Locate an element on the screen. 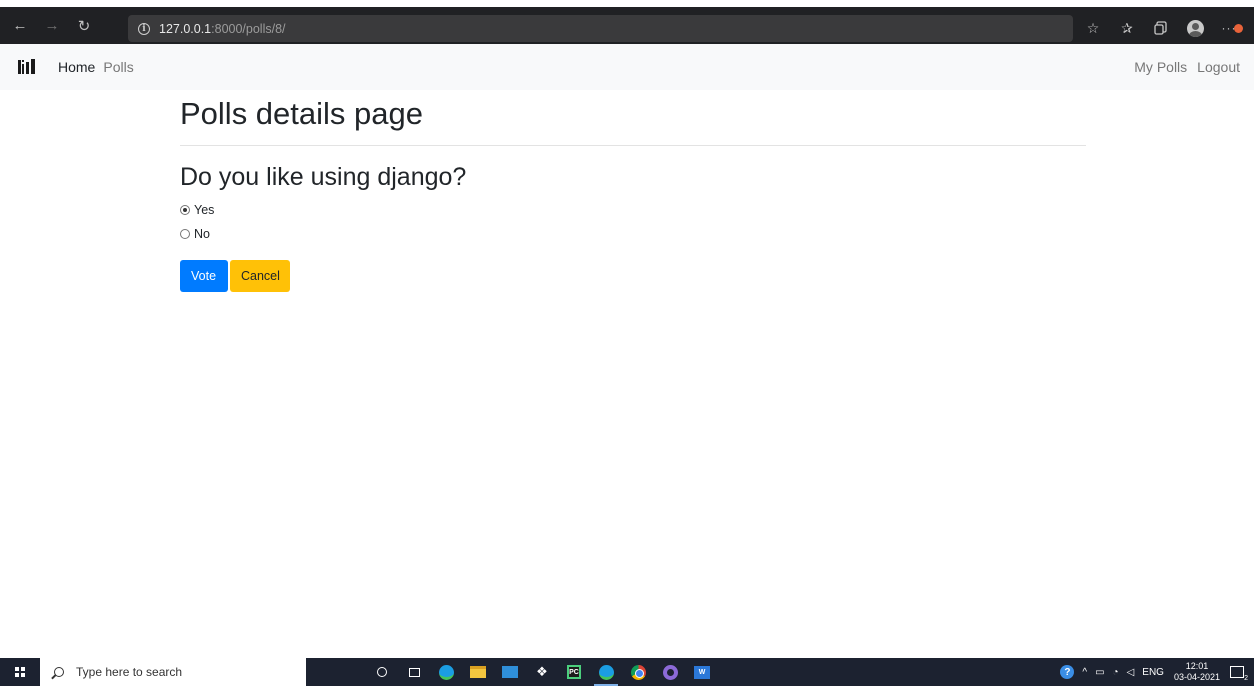 Image resolution: width=1254 pixels, height=686 pixels. divider is located at coordinates (633, 145).